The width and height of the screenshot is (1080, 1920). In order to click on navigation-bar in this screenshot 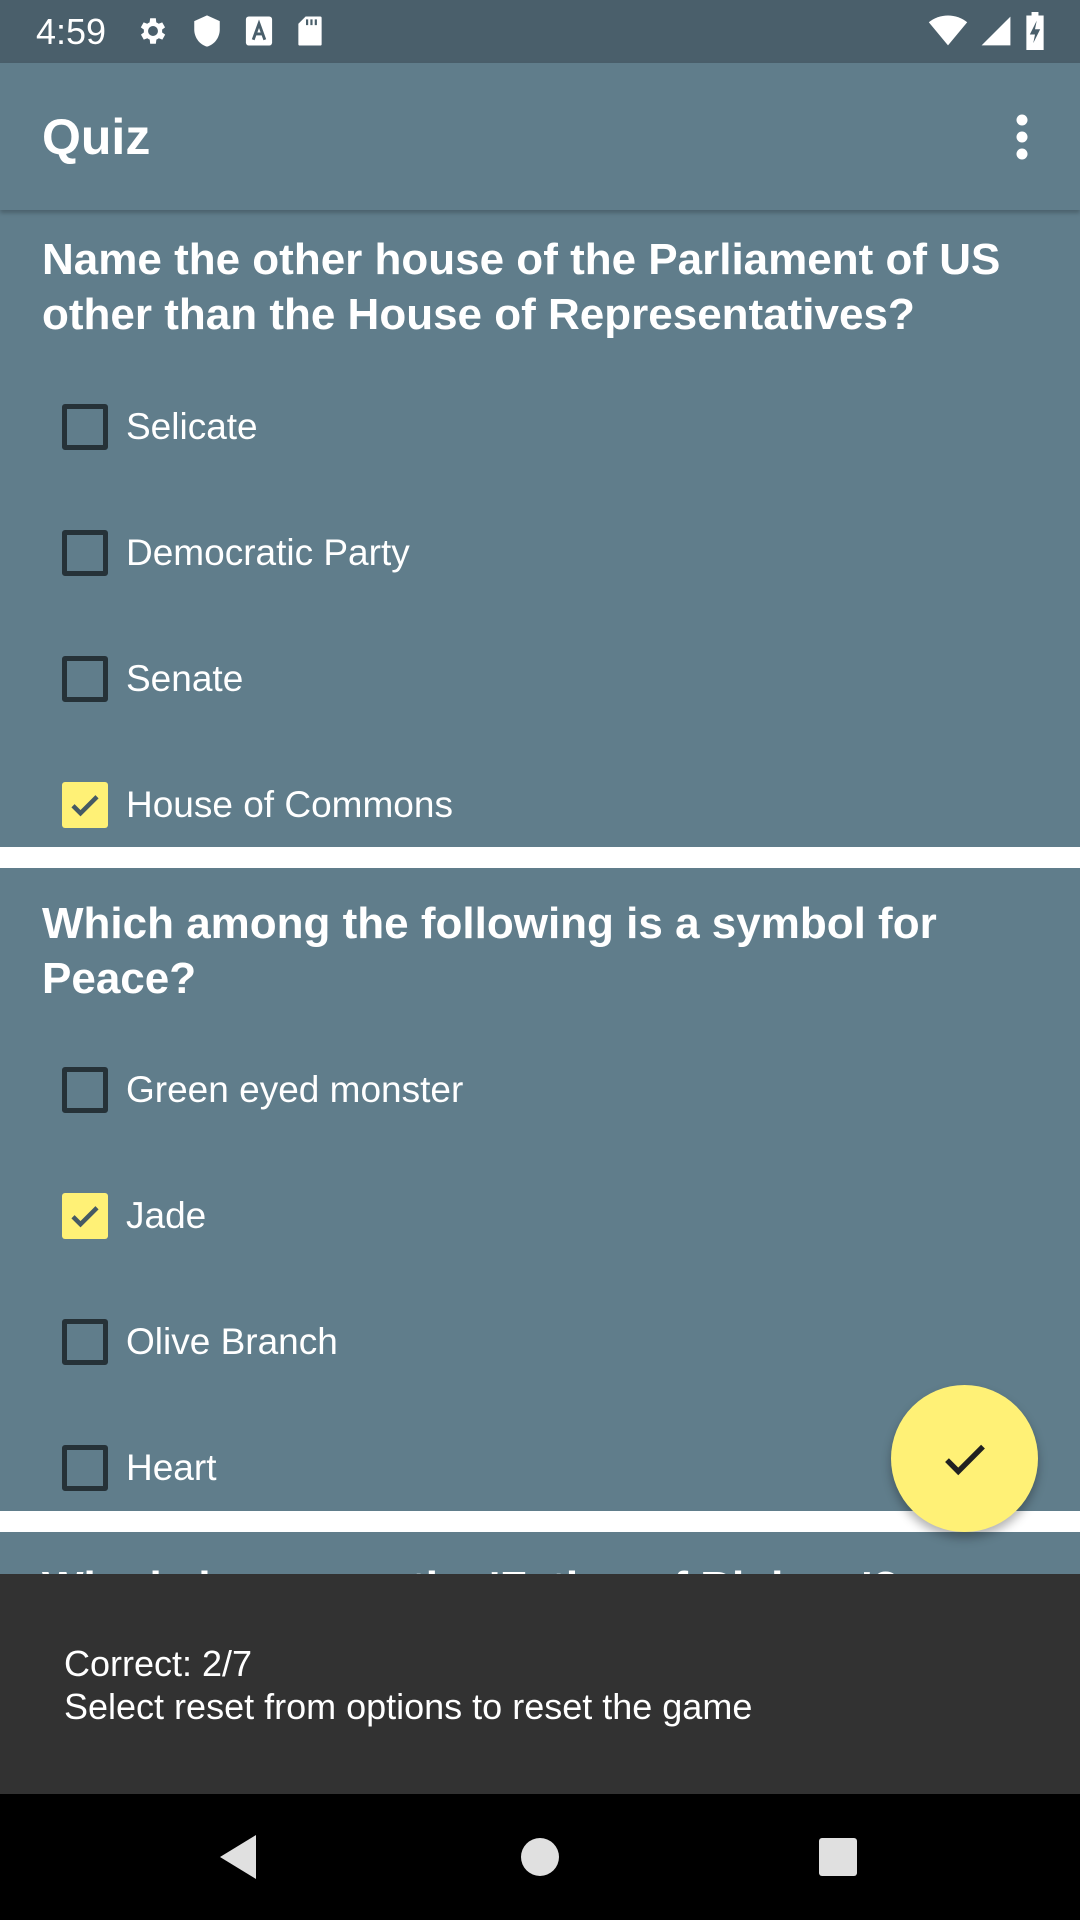, I will do `click(540, 1857)`.